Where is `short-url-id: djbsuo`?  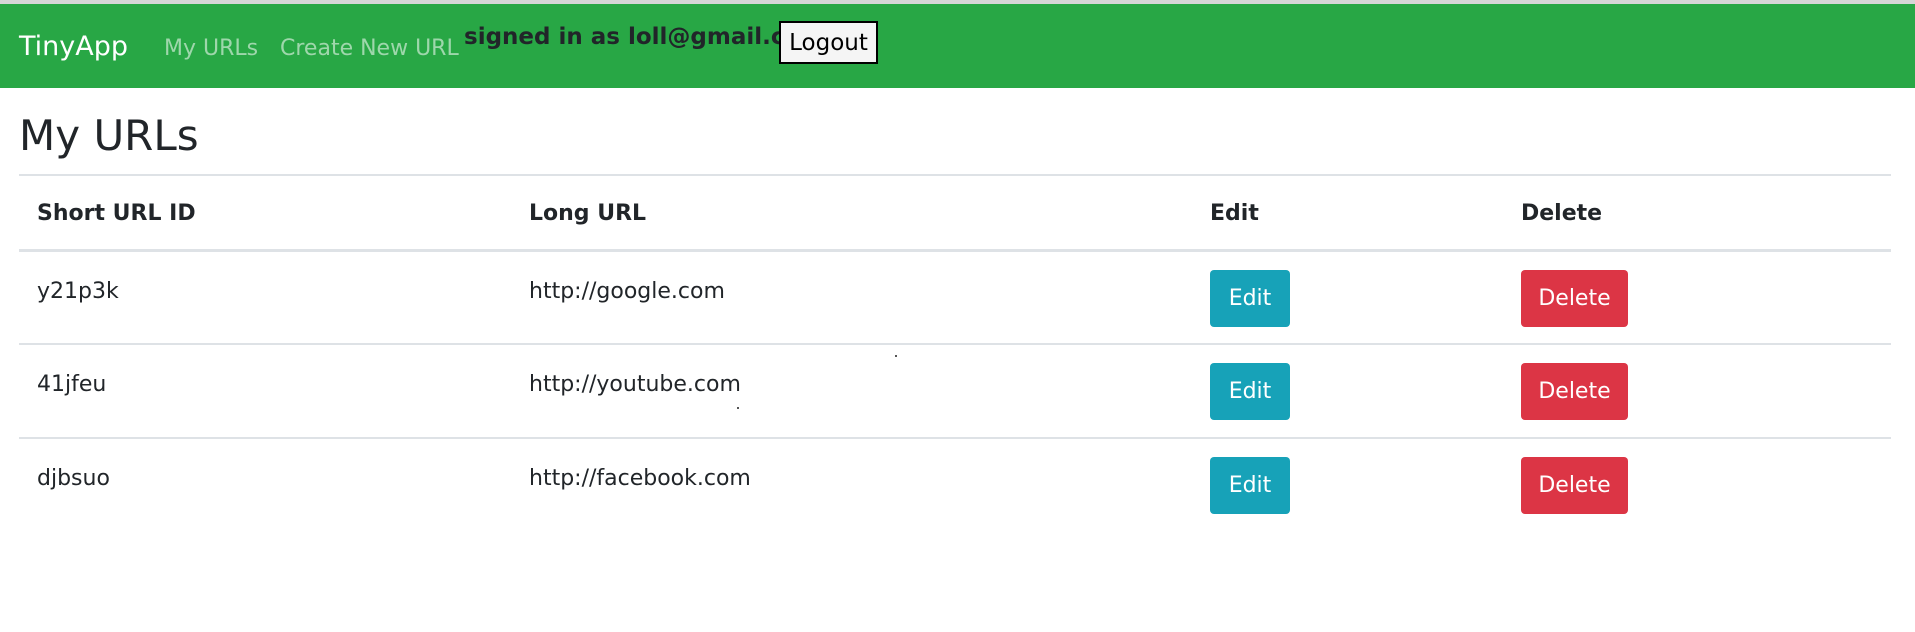
short-url-id: djbsuo is located at coordinates (73, 478).